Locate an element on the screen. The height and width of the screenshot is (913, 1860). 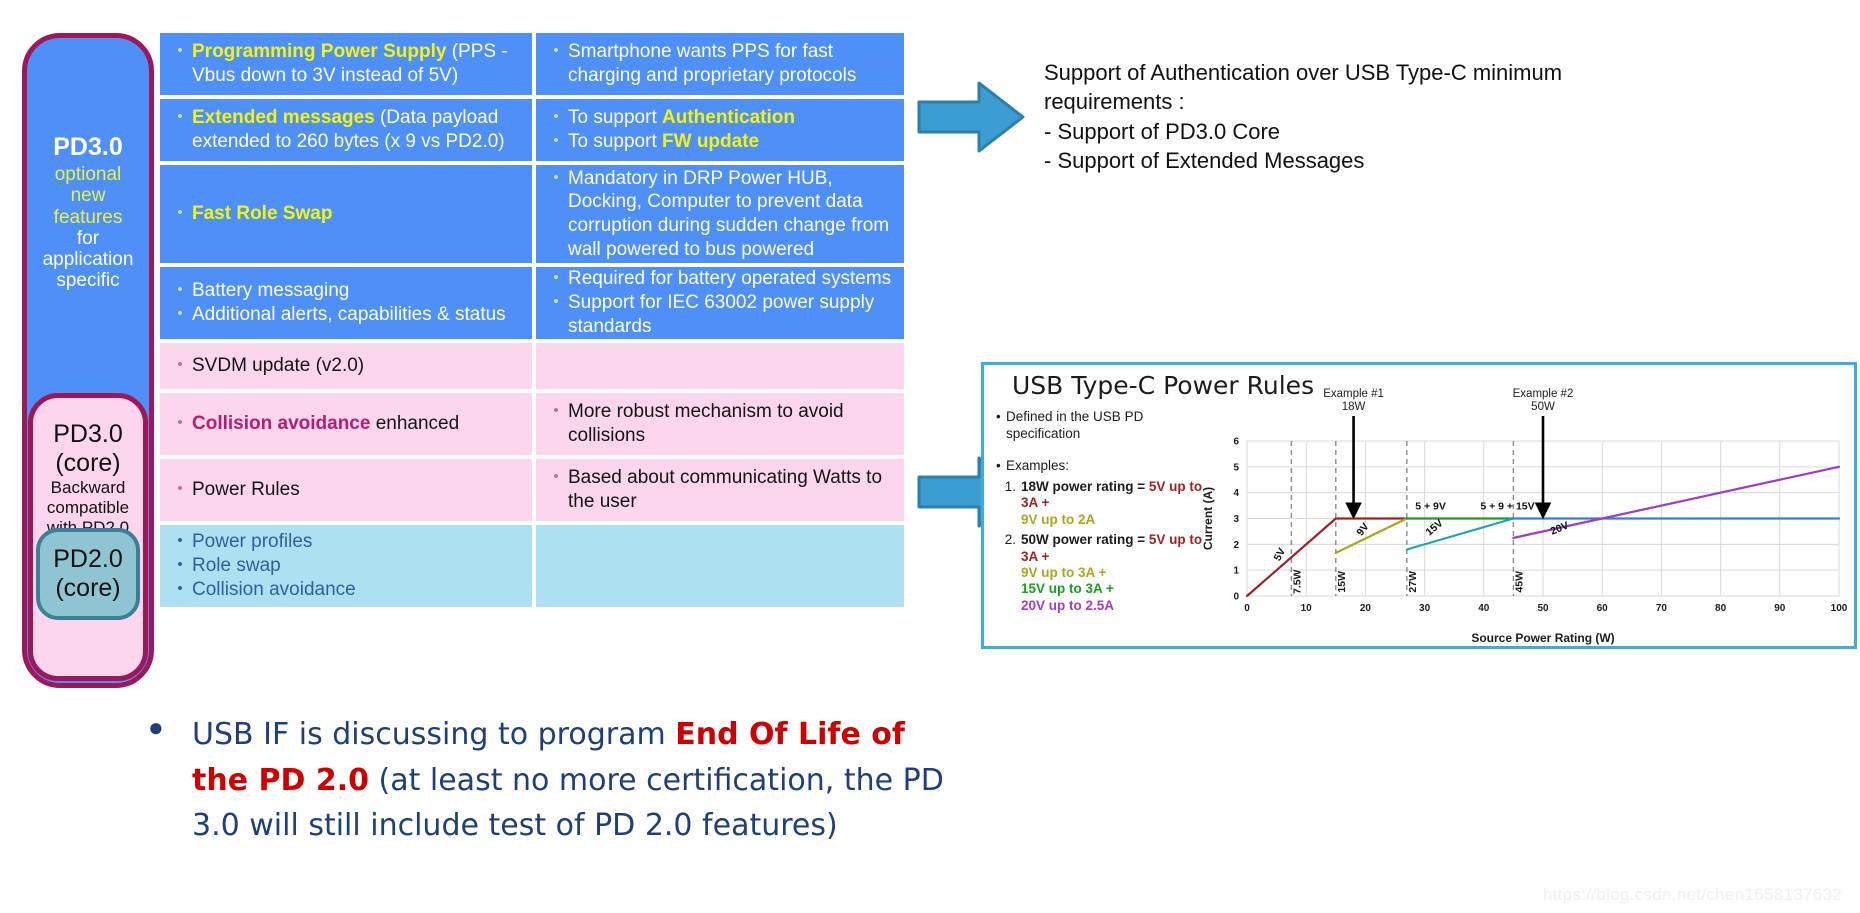
bullet-text: Power profiles is located at coordinates (252, 542).